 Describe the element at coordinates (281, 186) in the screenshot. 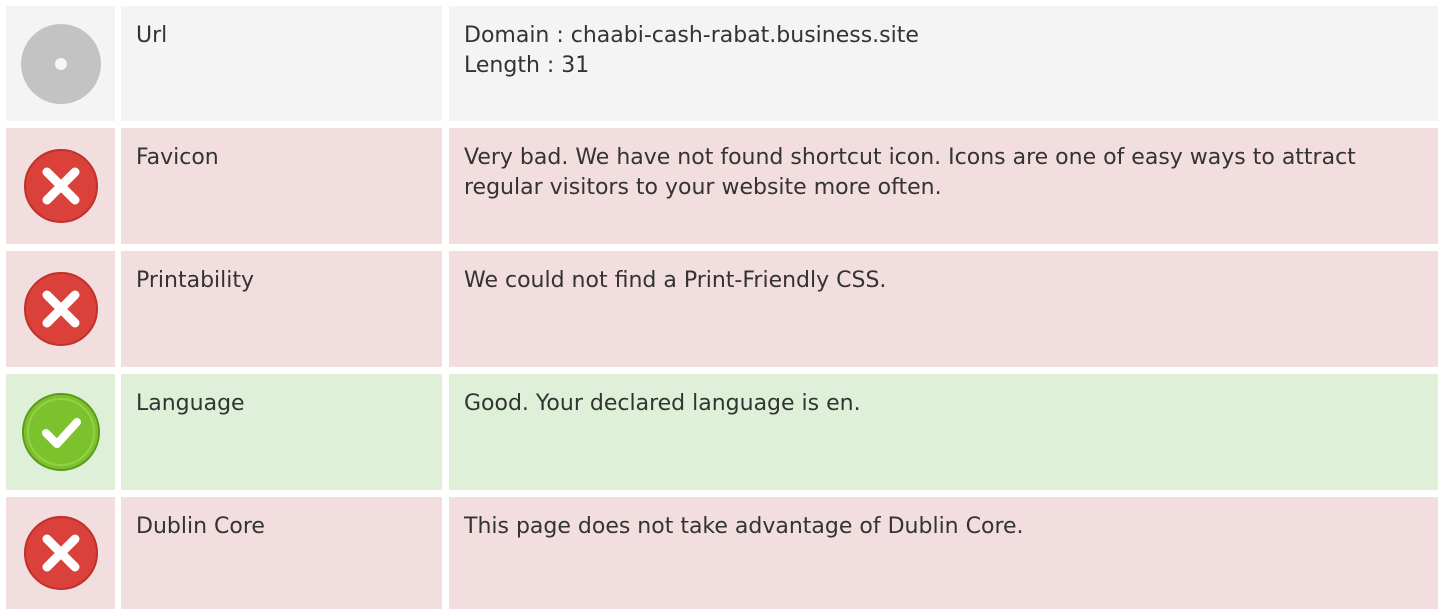

I see `metric-name: Favicon` at that location.